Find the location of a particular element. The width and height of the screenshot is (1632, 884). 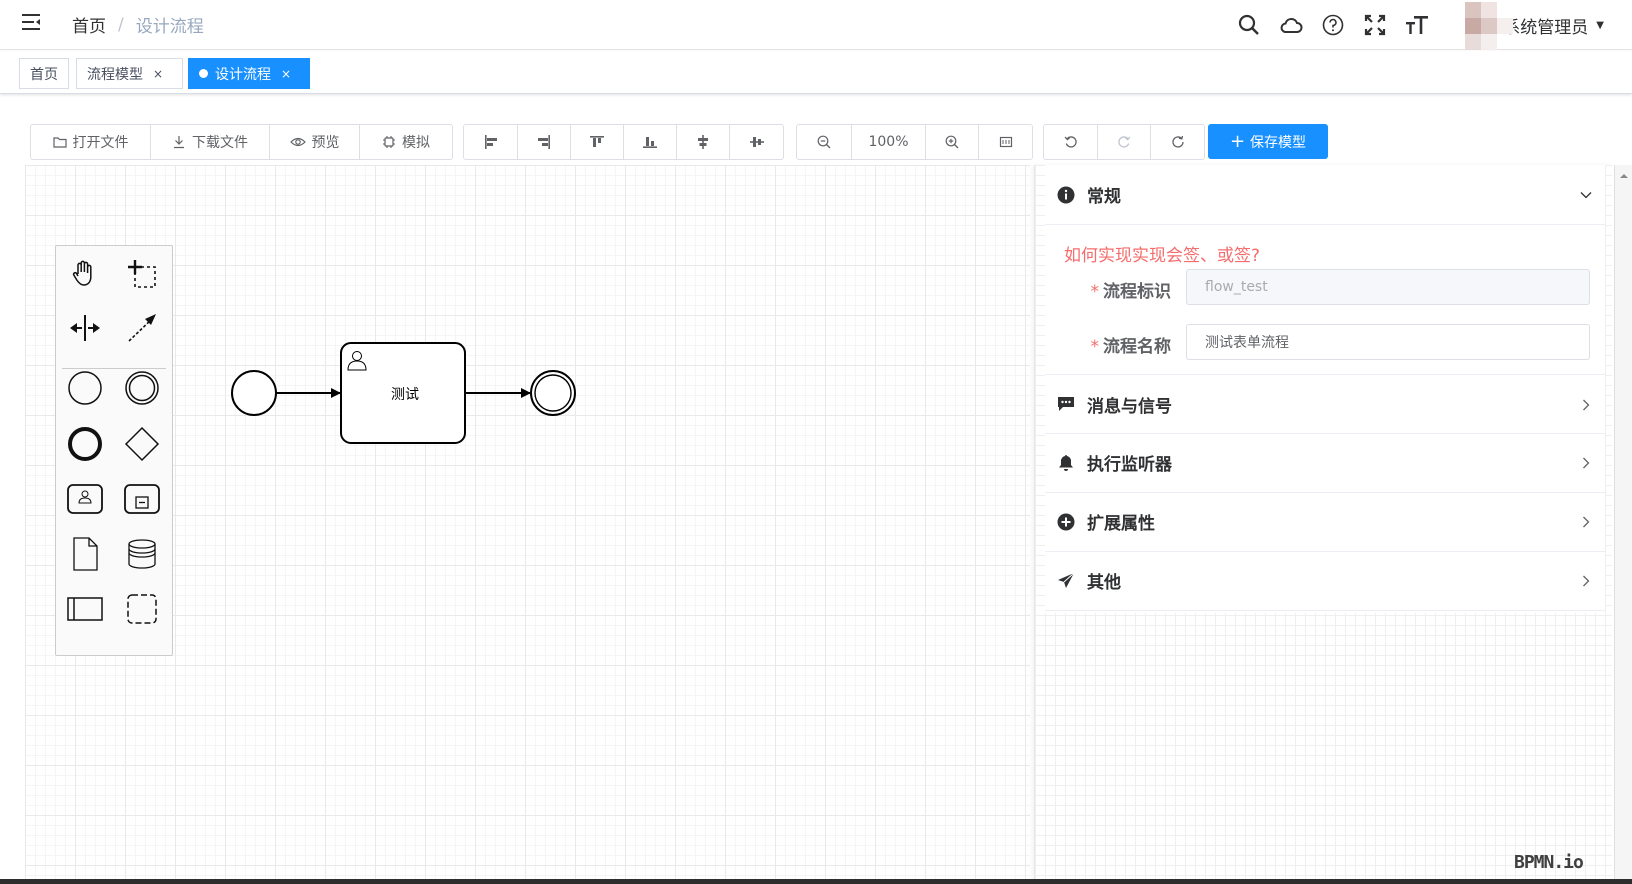

process-name-label-text: 流程名称 is located at coordinates (1137, 347).